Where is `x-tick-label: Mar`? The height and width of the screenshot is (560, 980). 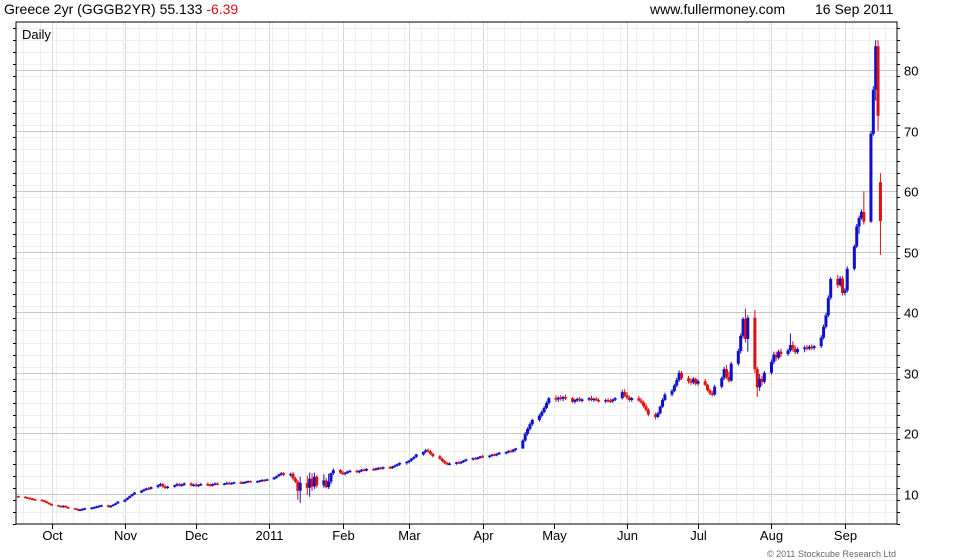 x-tick-label: Mar is located at coordinates (409, 535).